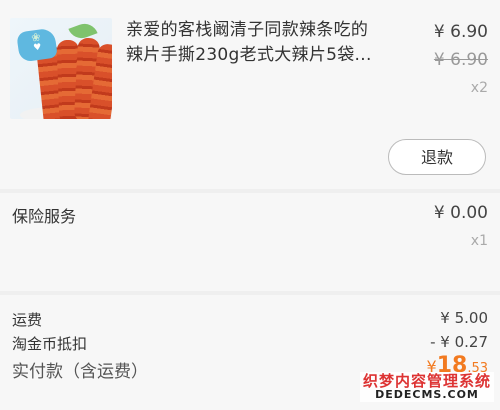 The width and height of the screenshot is (500, 410). Describe the element at coordinates (61, 68) in the screenshot. I see `product-thumbnail: ❀ ♥` at that location.